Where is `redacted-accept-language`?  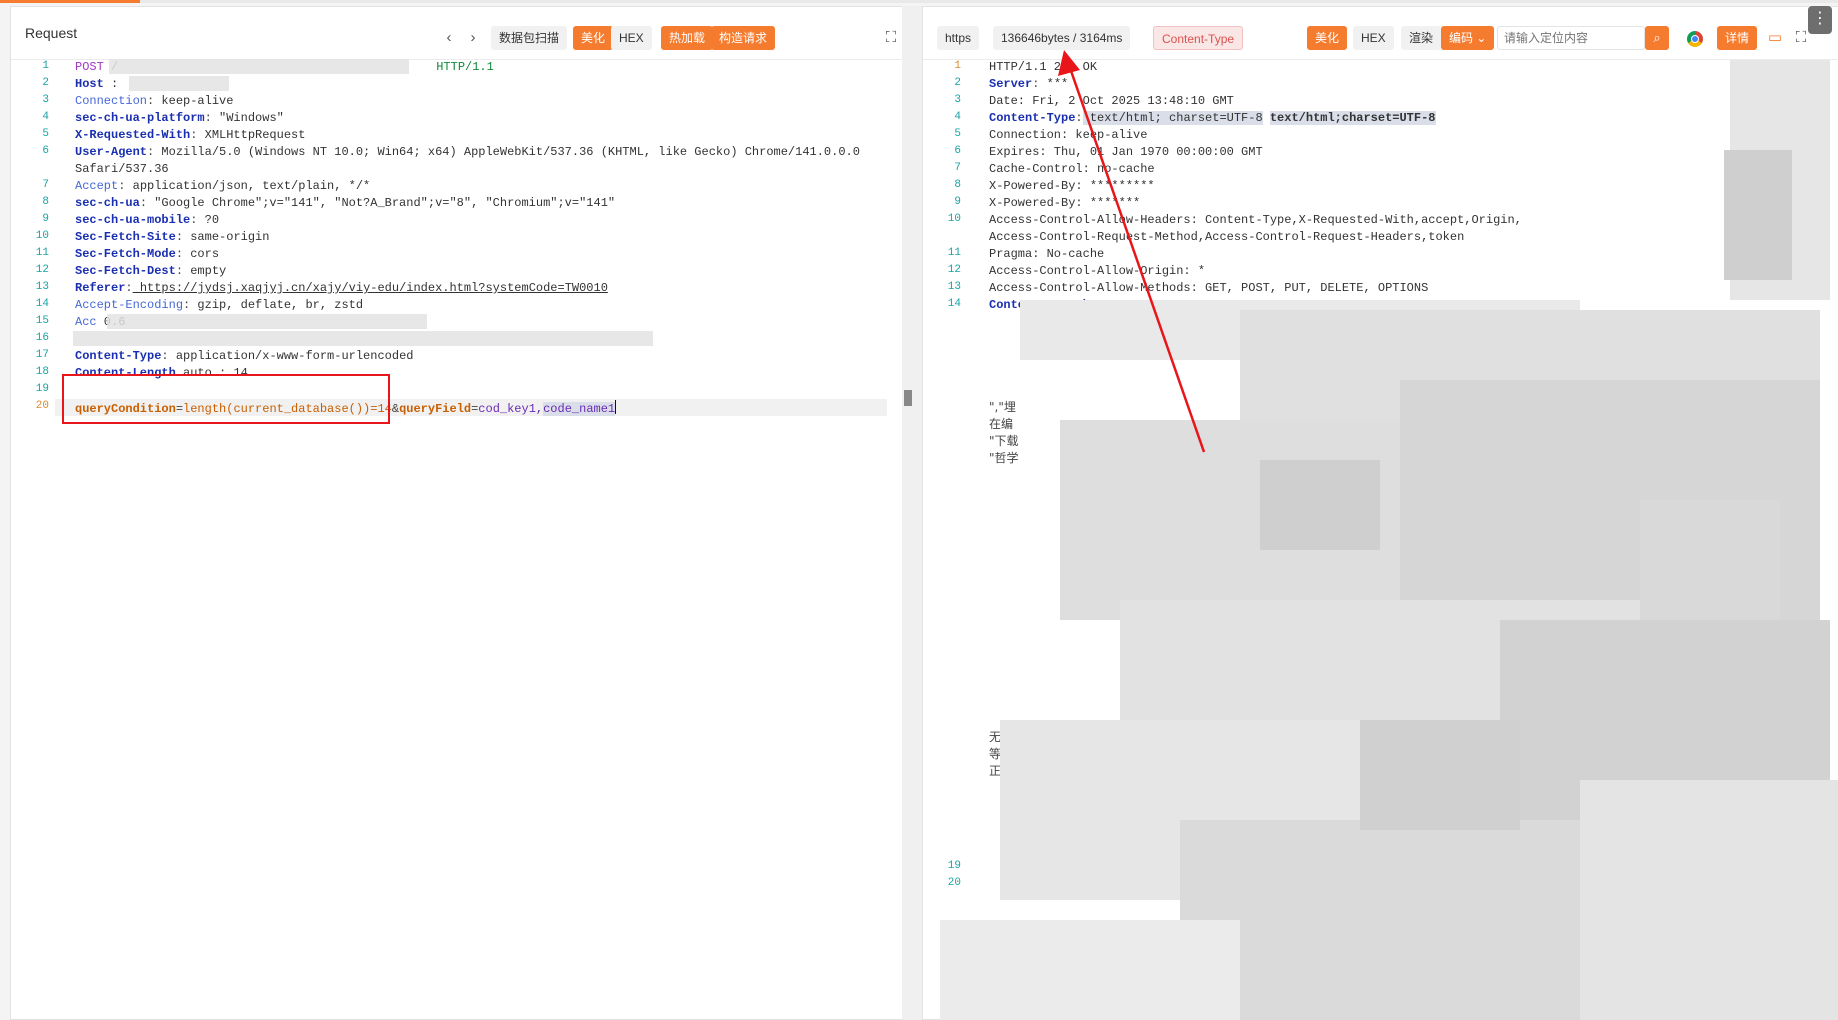 redacted-accept-language is located at coordinates (267, 321).